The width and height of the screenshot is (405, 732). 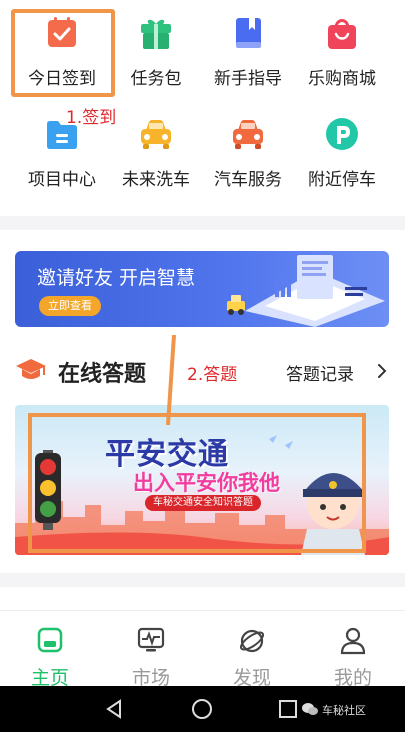 I want to click on nav-home: 主页, so click(x=50, y=650).